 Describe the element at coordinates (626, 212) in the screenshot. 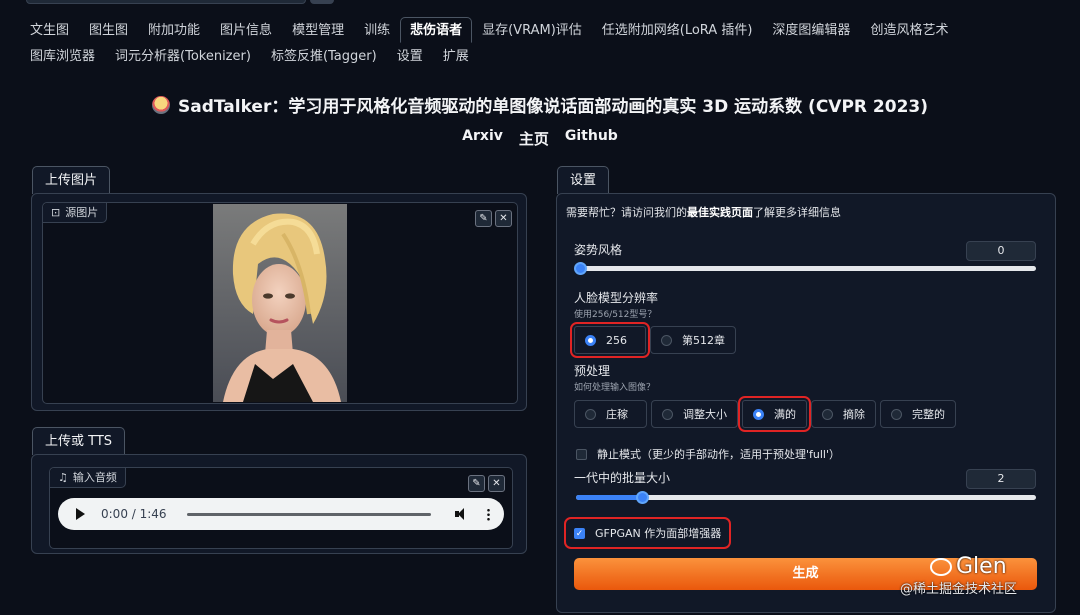

I see `help-prefix: 需要帮忙？请访问我们的` at that location.